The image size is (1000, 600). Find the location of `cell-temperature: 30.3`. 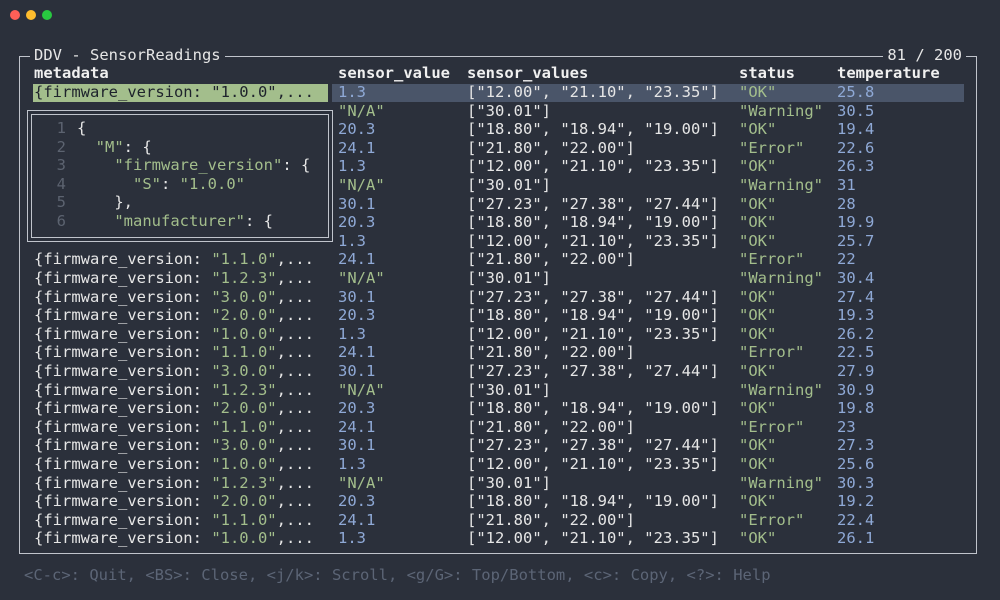

cell-temperature: 30.3 is located at coordinates (855, 483).